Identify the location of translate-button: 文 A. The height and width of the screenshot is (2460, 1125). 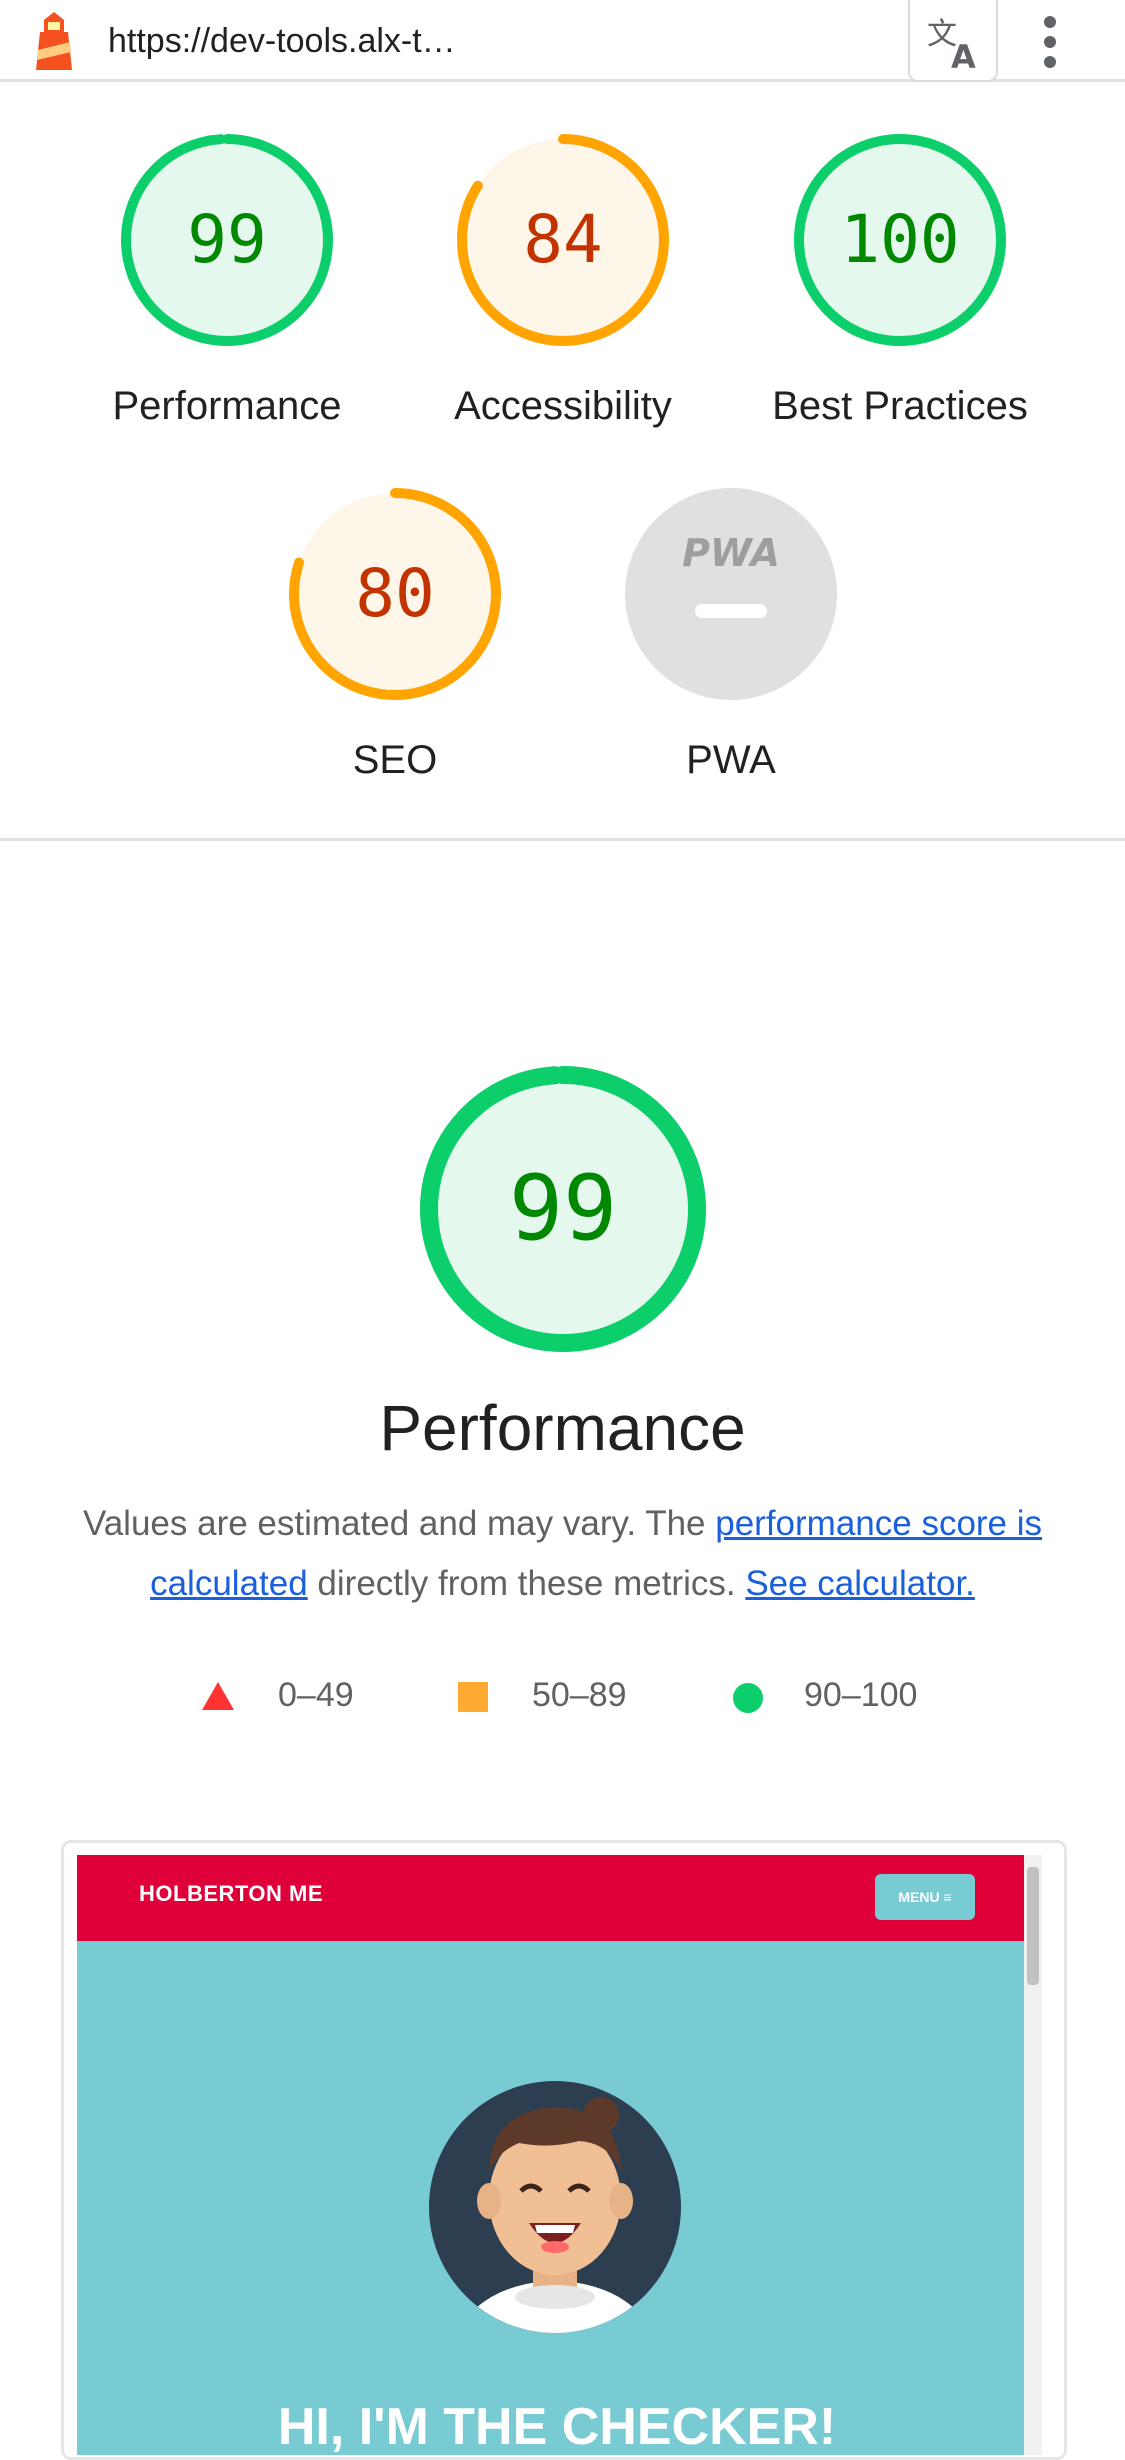
(953, 41).